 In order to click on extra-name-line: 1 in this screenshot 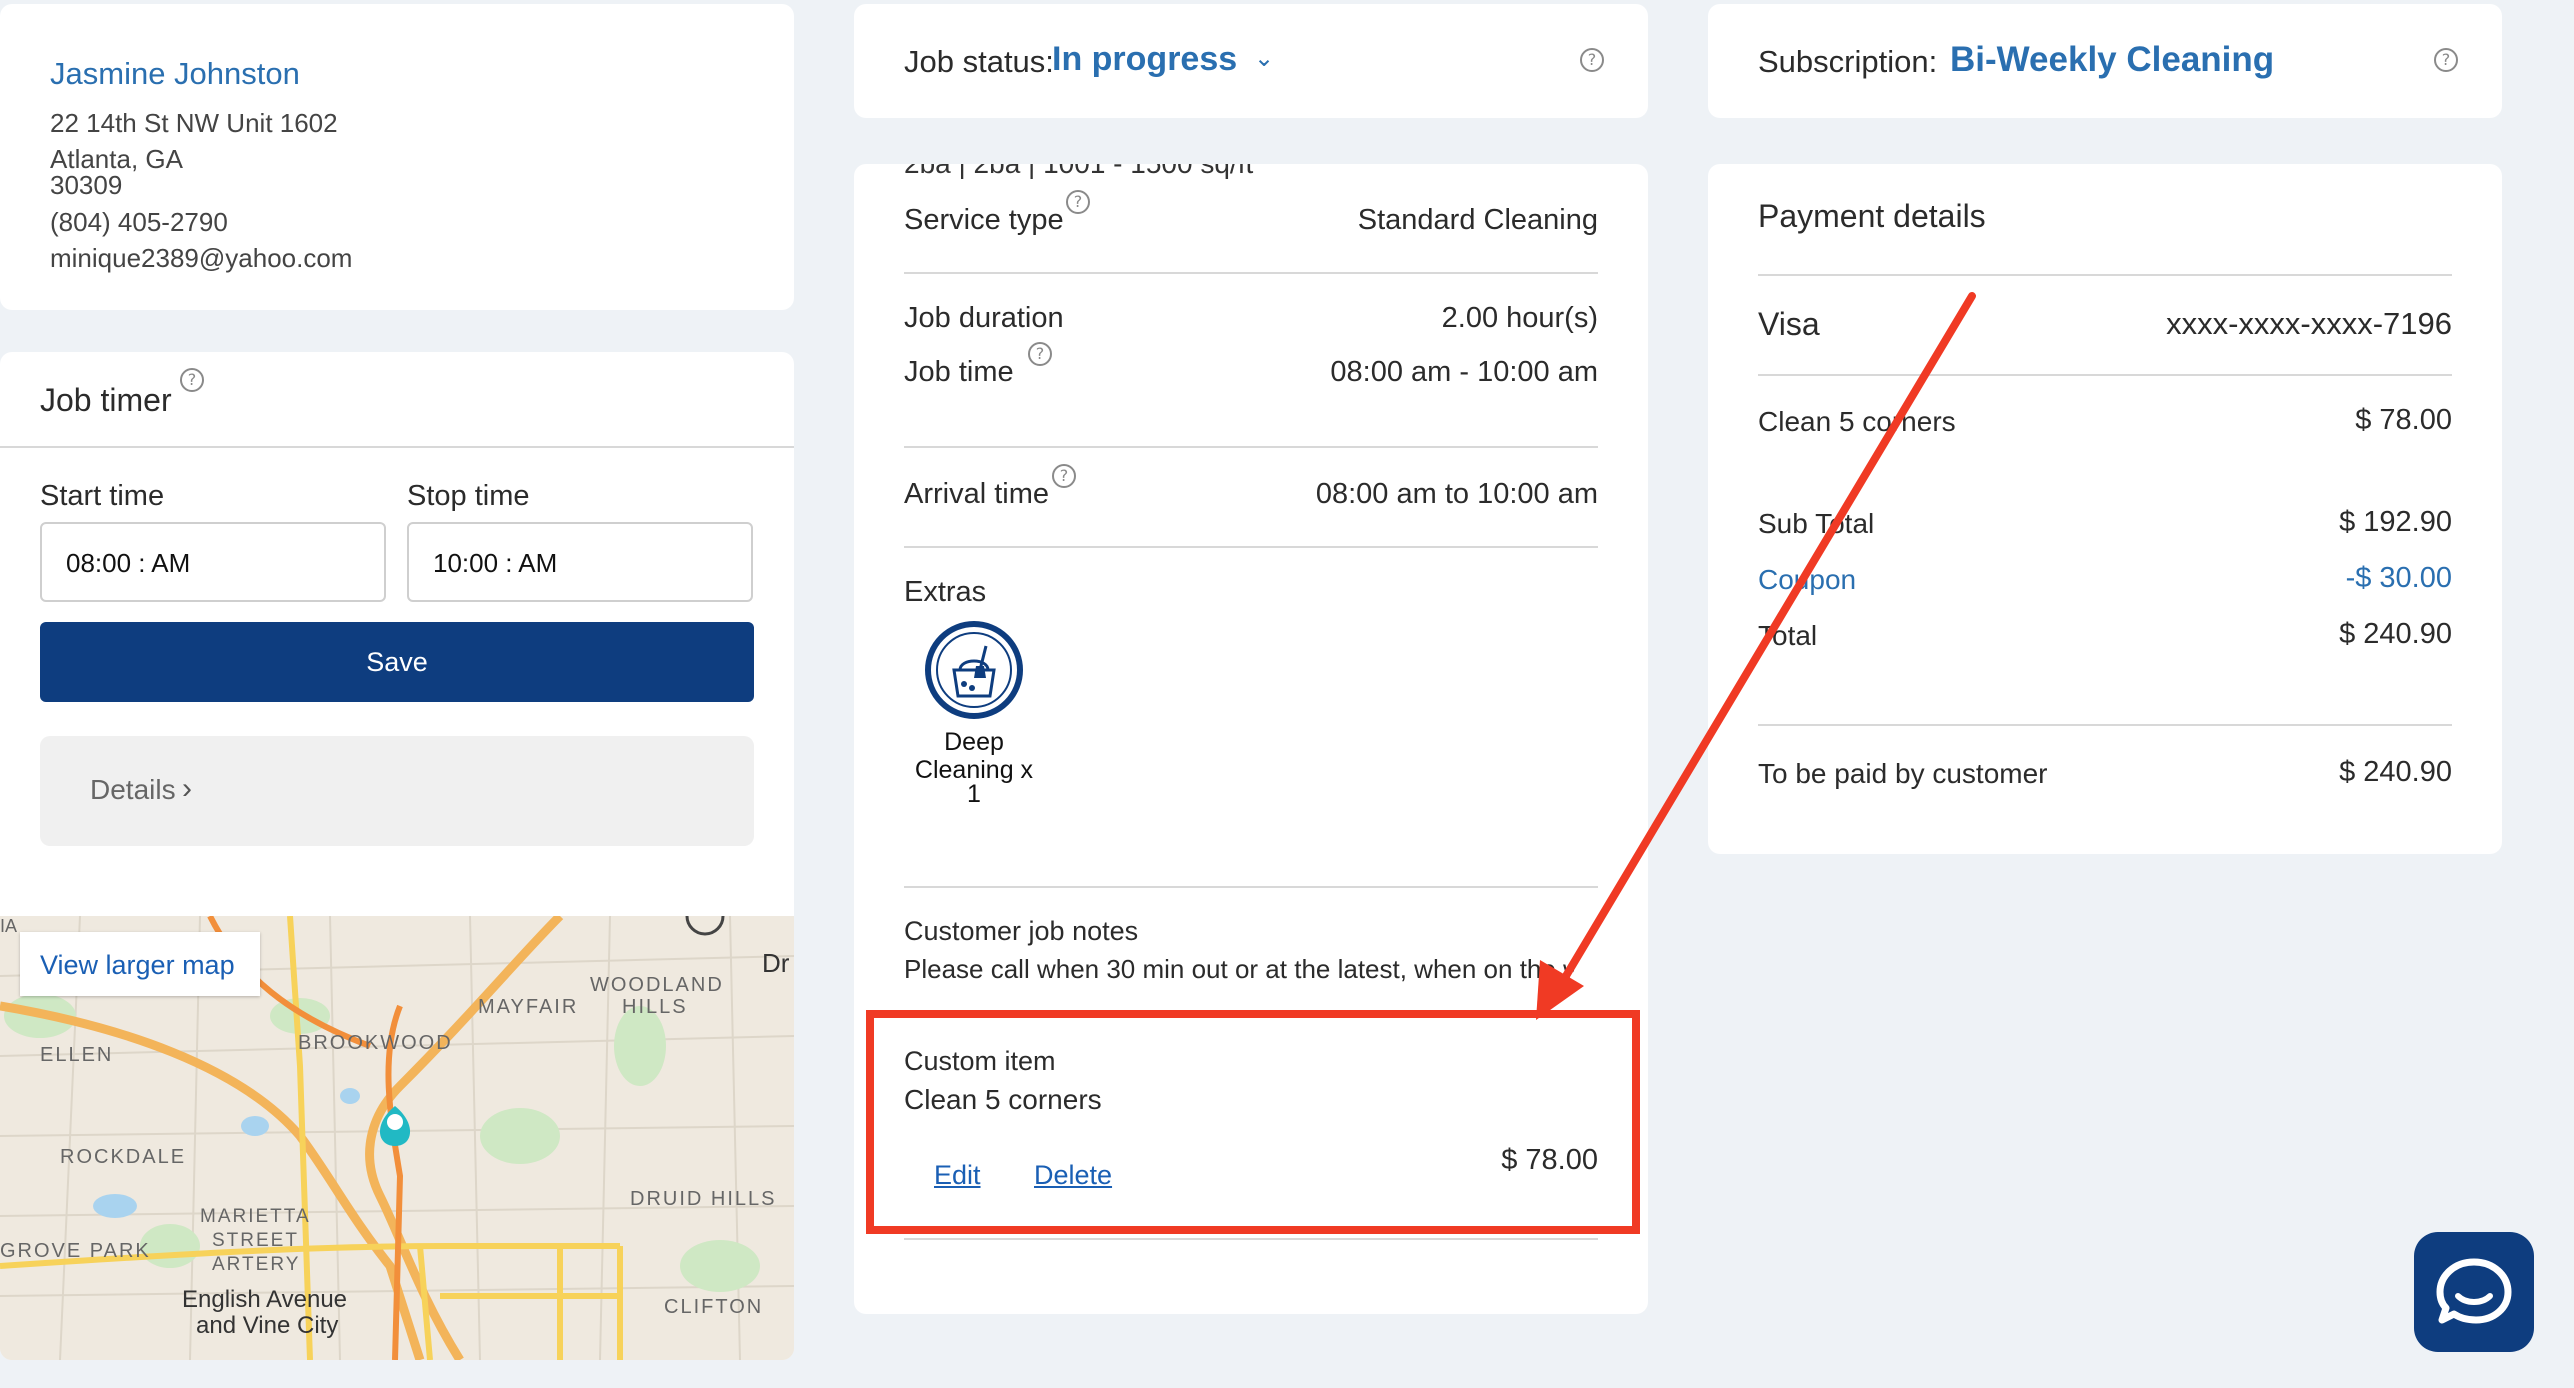, I will do `click(974, 794)`.